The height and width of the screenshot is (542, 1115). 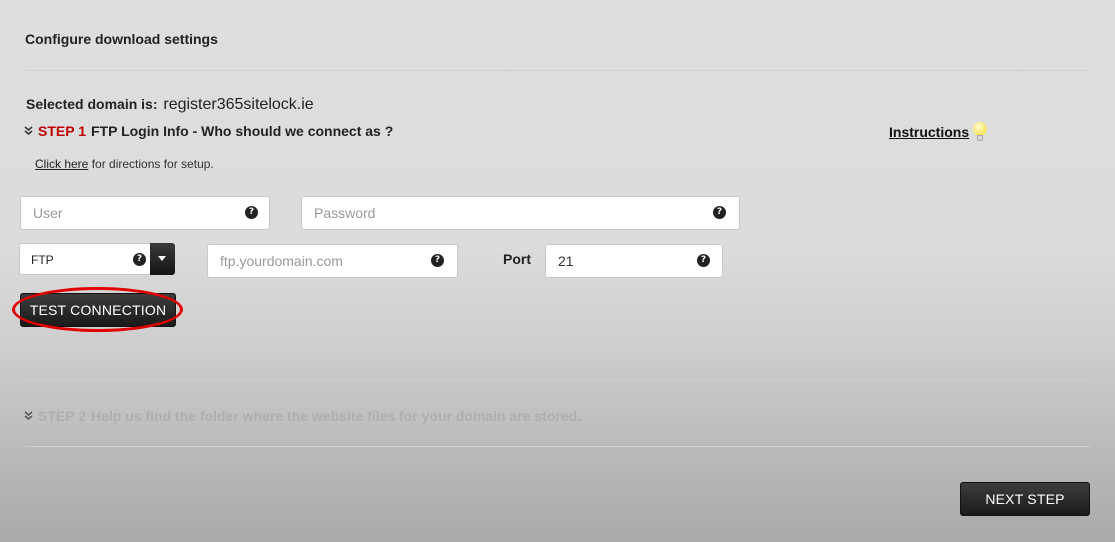 I want to click on ftp-host-placeholder: ftp.yourdomain.com, so click(x=281, y=261).